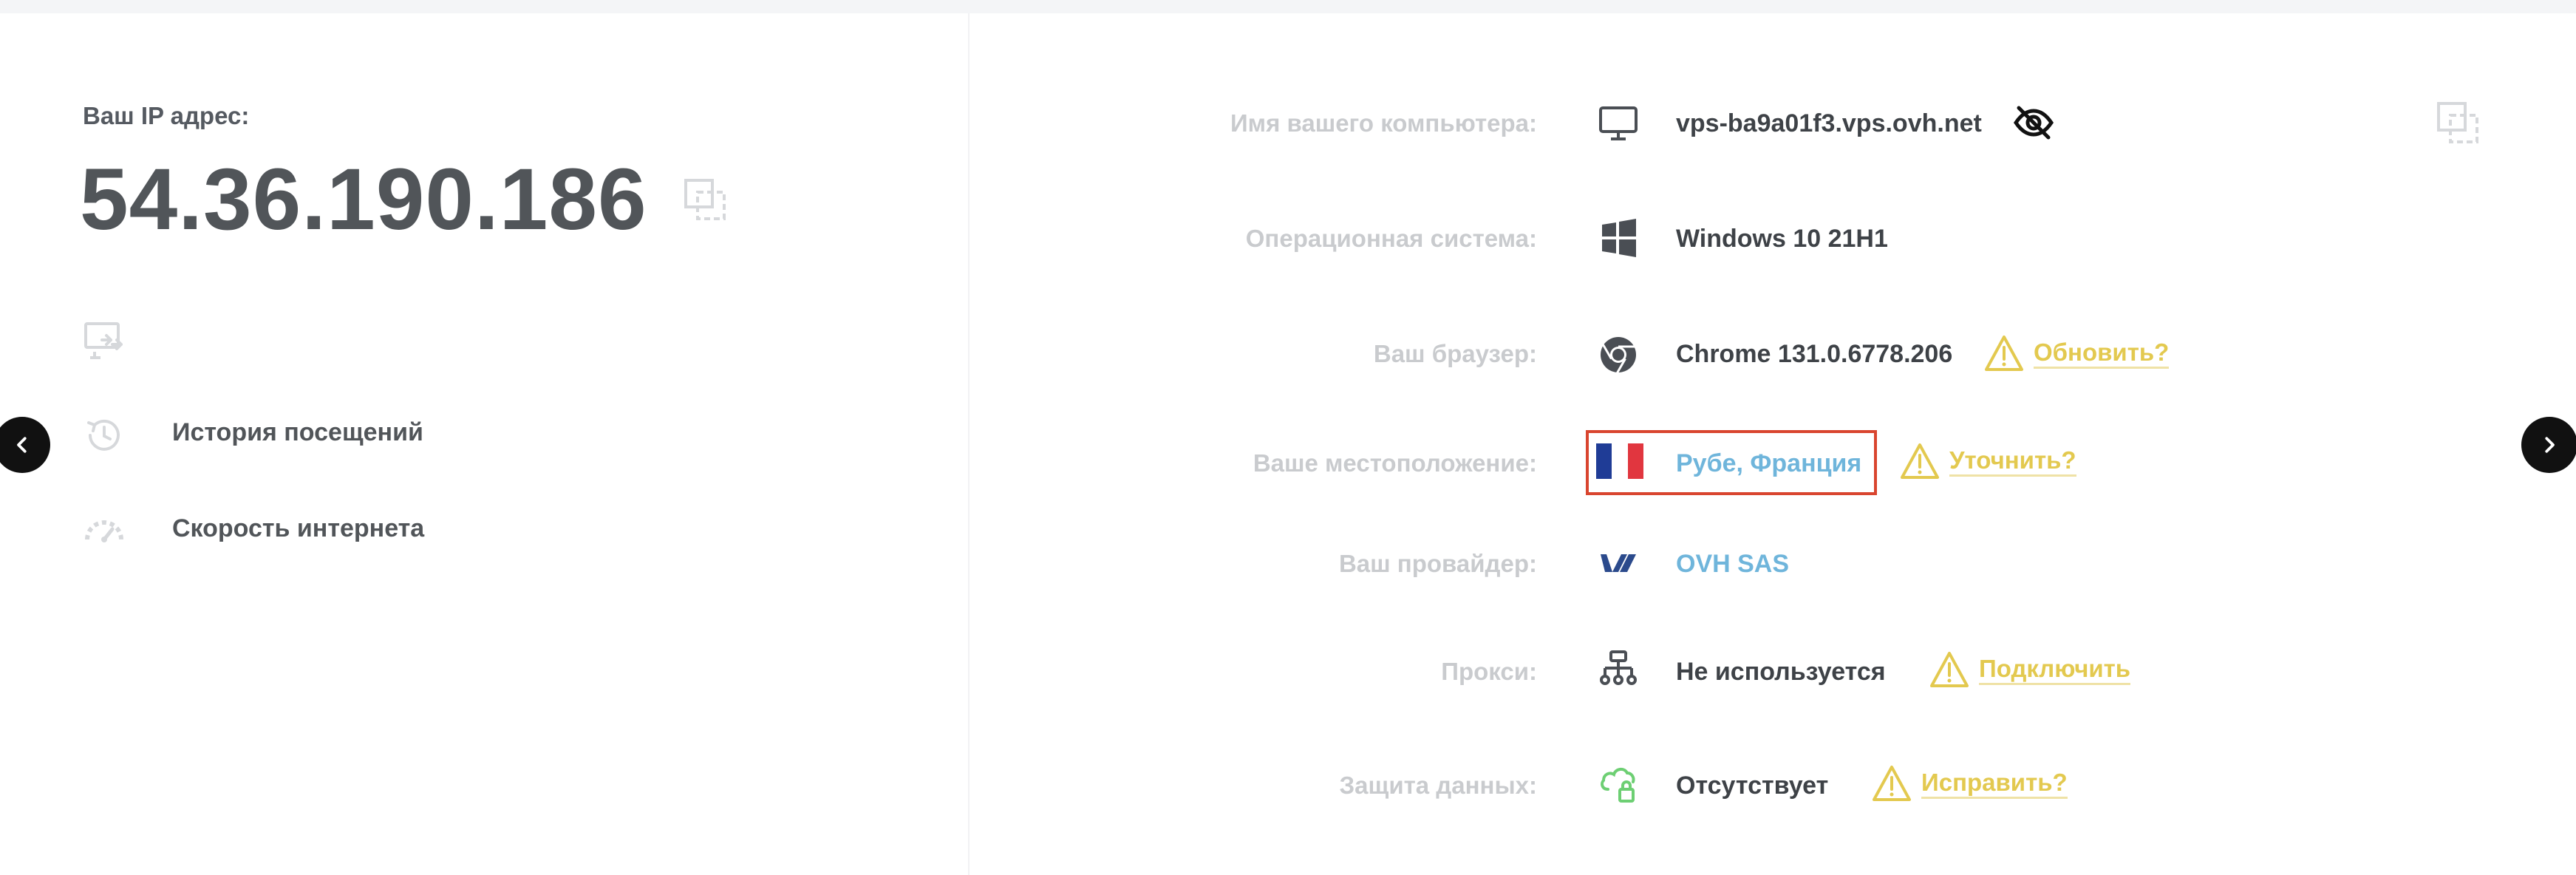 This screenshot has height=875, width=2576. I want to click on hide-toggle-button, so click(2033, 123).